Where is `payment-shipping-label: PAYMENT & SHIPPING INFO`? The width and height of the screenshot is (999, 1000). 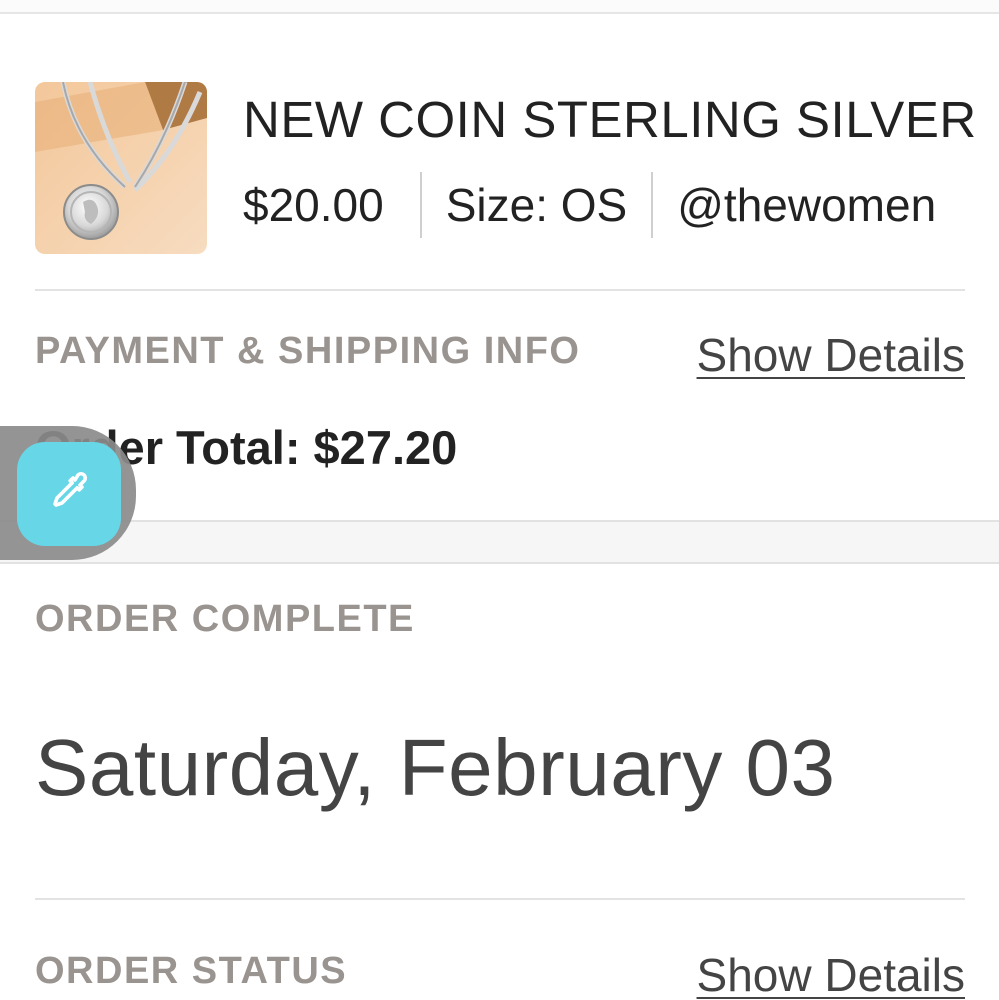 payment-shipping-label: PAYMENT & SHIPPING INFO is located at coordinates (308, 351).